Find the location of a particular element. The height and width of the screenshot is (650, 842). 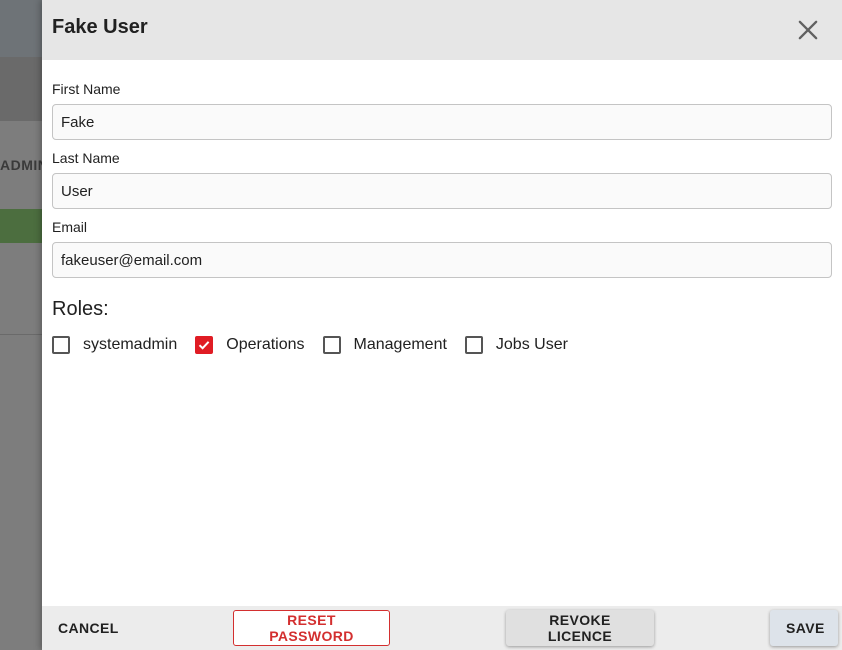

save-button: SAVE is located at coordinates (804, 628).